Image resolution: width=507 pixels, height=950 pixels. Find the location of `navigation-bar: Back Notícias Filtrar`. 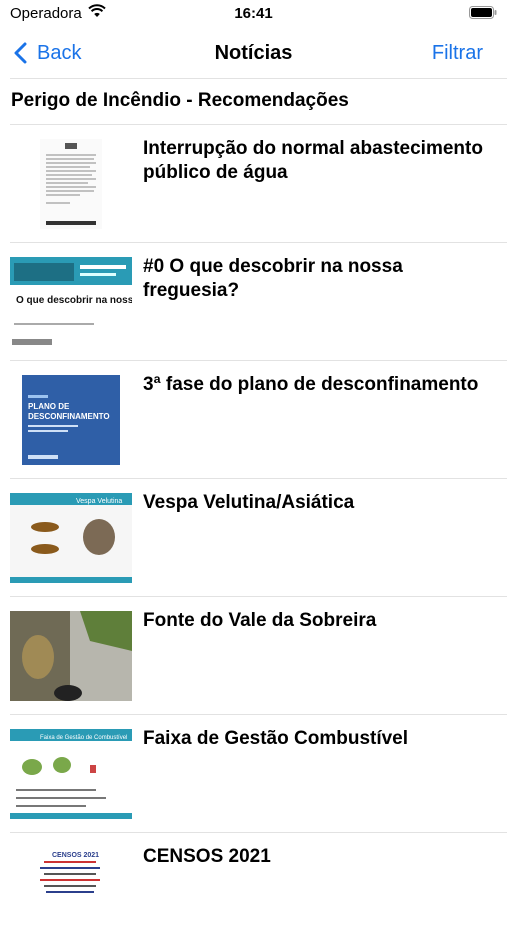

navigation-bar: Back Notícias Filtrar is located at coordinates (253, 54).